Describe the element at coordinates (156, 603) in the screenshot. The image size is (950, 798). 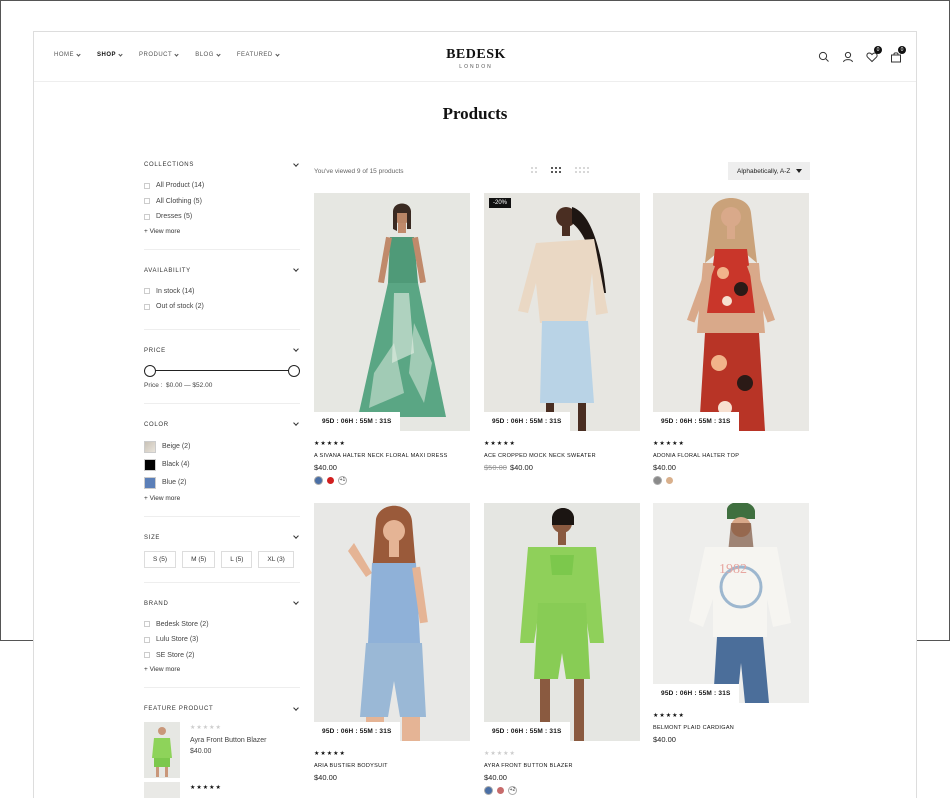
I see `filter-title: BRAND` at that location.